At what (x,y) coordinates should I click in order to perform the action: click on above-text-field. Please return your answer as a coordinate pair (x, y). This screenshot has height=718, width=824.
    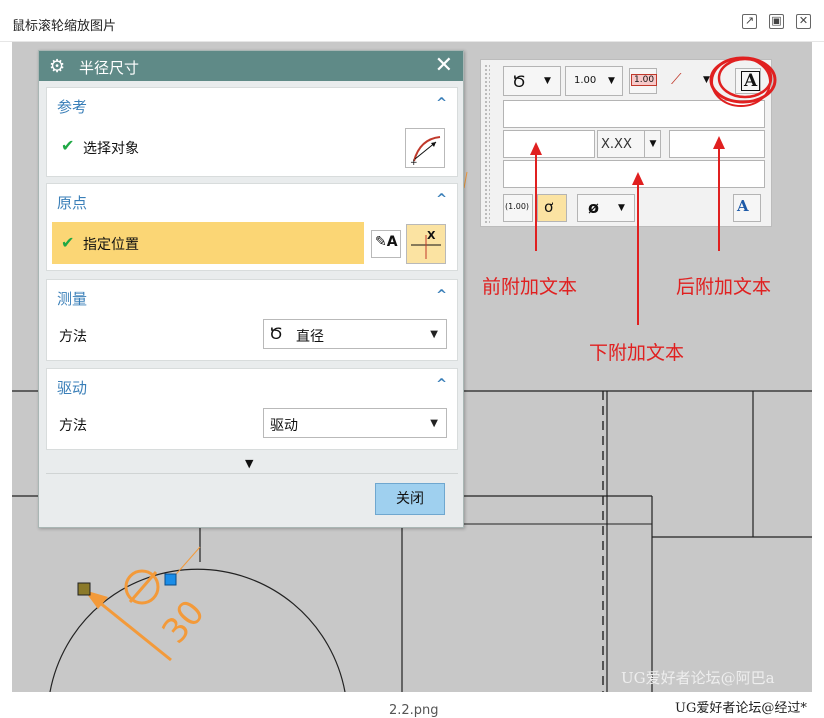
    Looking at the image, I should click on (634, 114).